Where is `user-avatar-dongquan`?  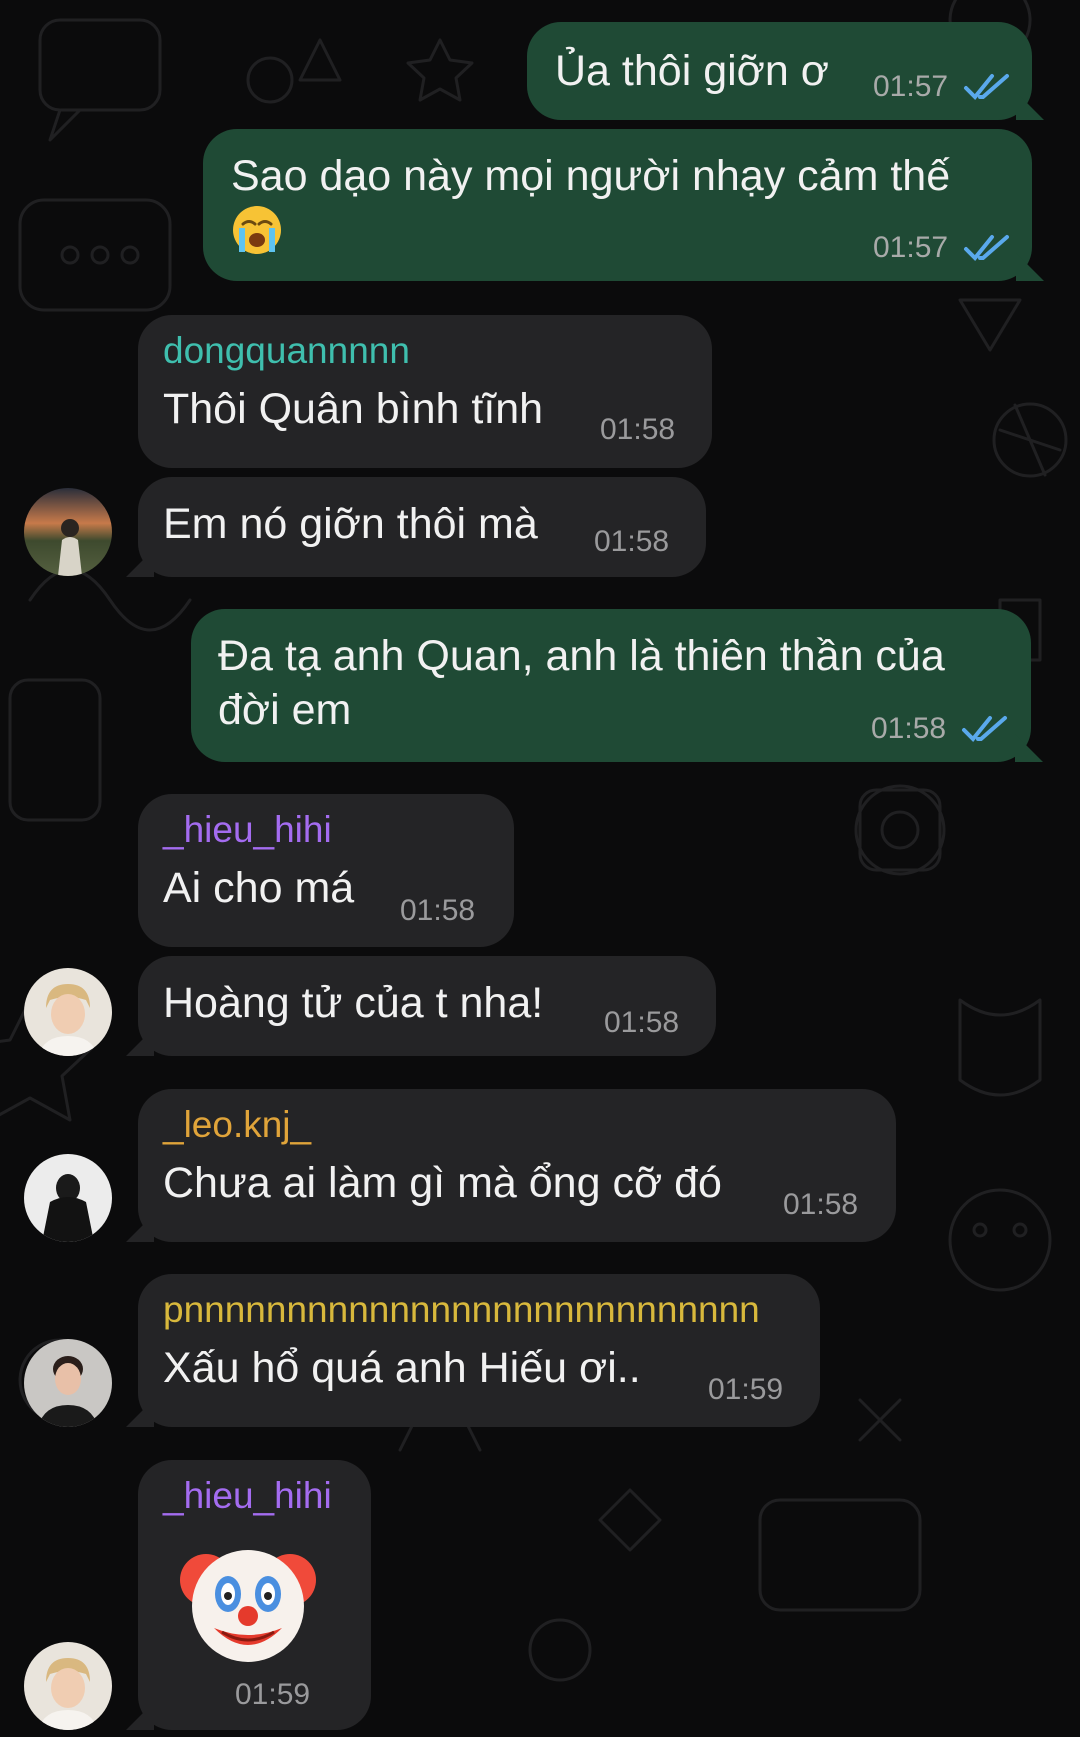 user-avatar-dongquan is located at coordinates (68, 532).